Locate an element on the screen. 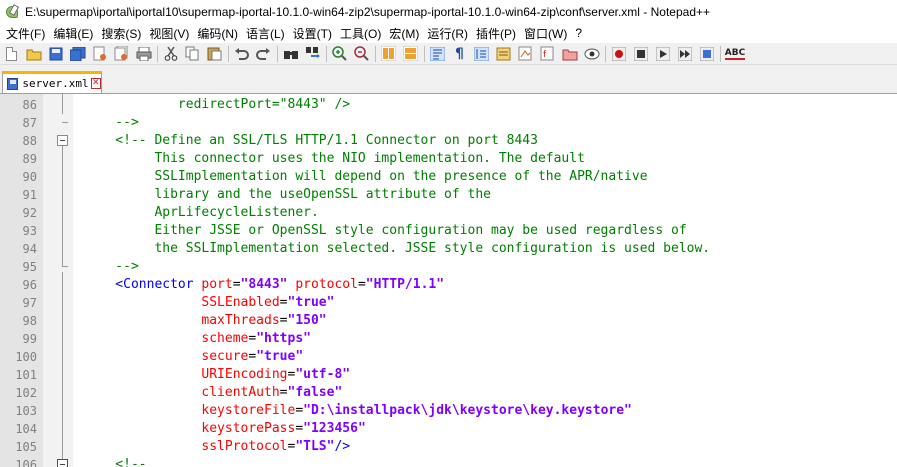  code-line: 104 keystorePass="123456" is located at coordinates (448, 429).